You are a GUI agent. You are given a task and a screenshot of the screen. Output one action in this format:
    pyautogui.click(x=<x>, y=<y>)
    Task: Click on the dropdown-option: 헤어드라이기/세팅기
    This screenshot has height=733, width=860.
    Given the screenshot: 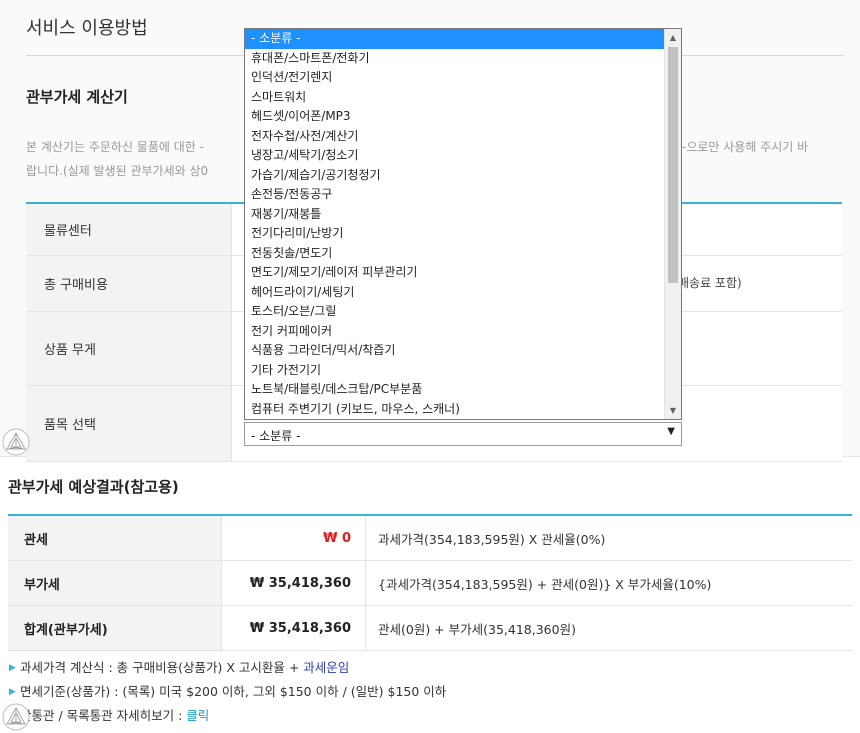 What is the action you would take?
    pyautogui.click(x=454, y=293)
    